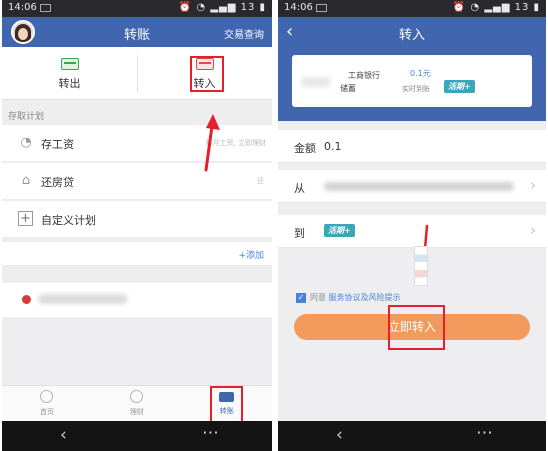 This screenshot has width=548, height=451. What do you see at coordinates (137, 396) in the screenshot?
I see `person-icon` at bounding box center [137, 396].